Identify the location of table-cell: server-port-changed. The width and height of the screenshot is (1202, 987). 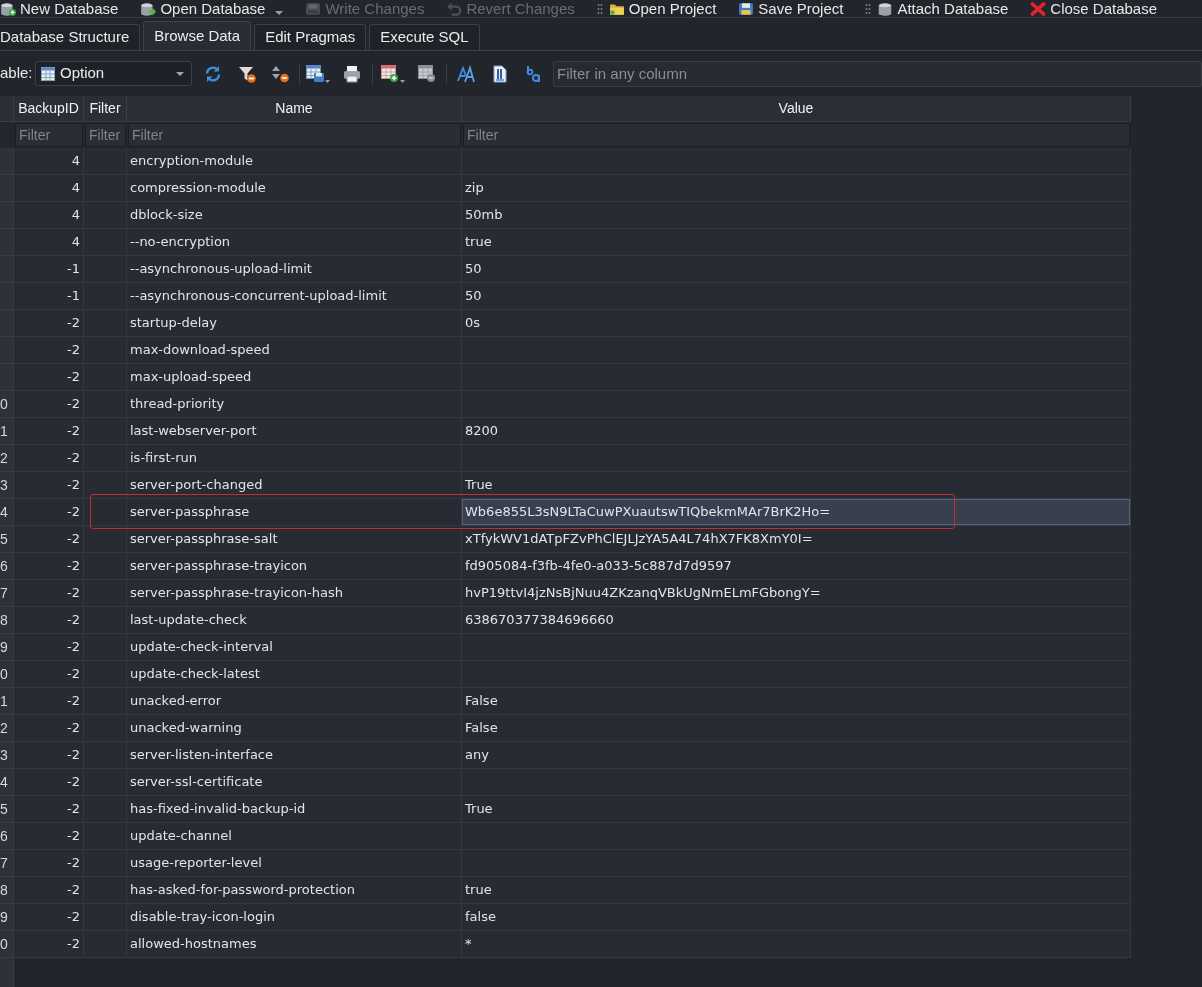
(294, 485).